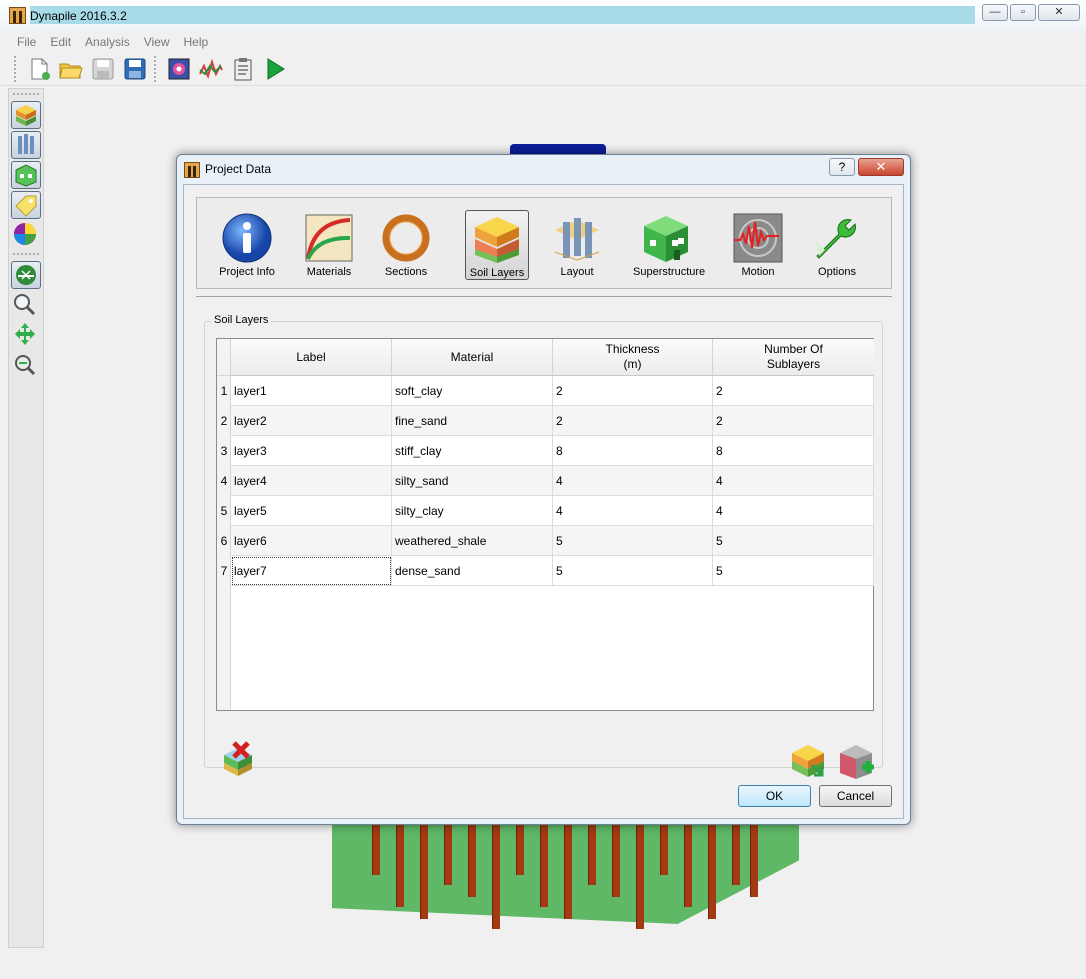  What do you see at coordinates (793, 364) in the screenshot?
I see `header-line: Sublayers` at bounding box center [793, 364].